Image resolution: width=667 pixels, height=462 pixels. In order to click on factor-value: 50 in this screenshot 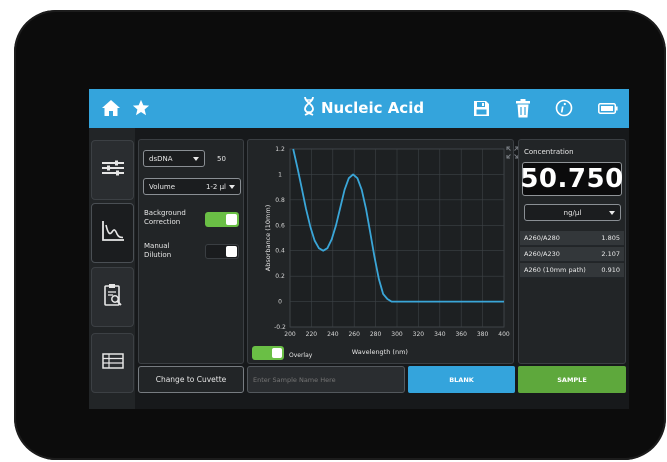, I will do `click(221, 159)`.